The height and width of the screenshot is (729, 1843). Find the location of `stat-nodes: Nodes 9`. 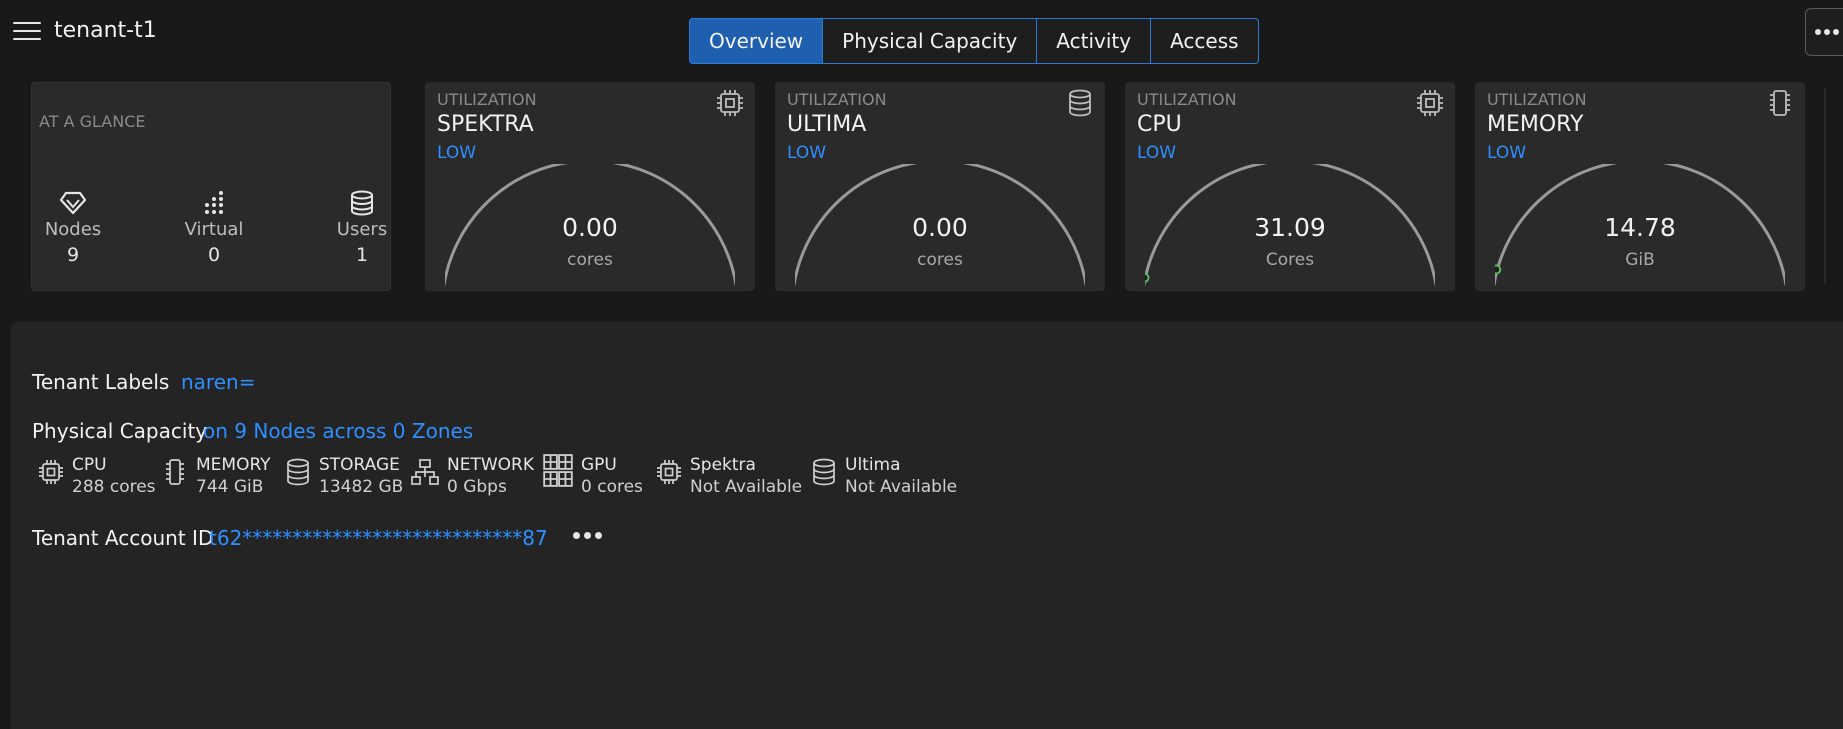

stat-nodes: Nodes 9 is located at coordinates (73, 227).